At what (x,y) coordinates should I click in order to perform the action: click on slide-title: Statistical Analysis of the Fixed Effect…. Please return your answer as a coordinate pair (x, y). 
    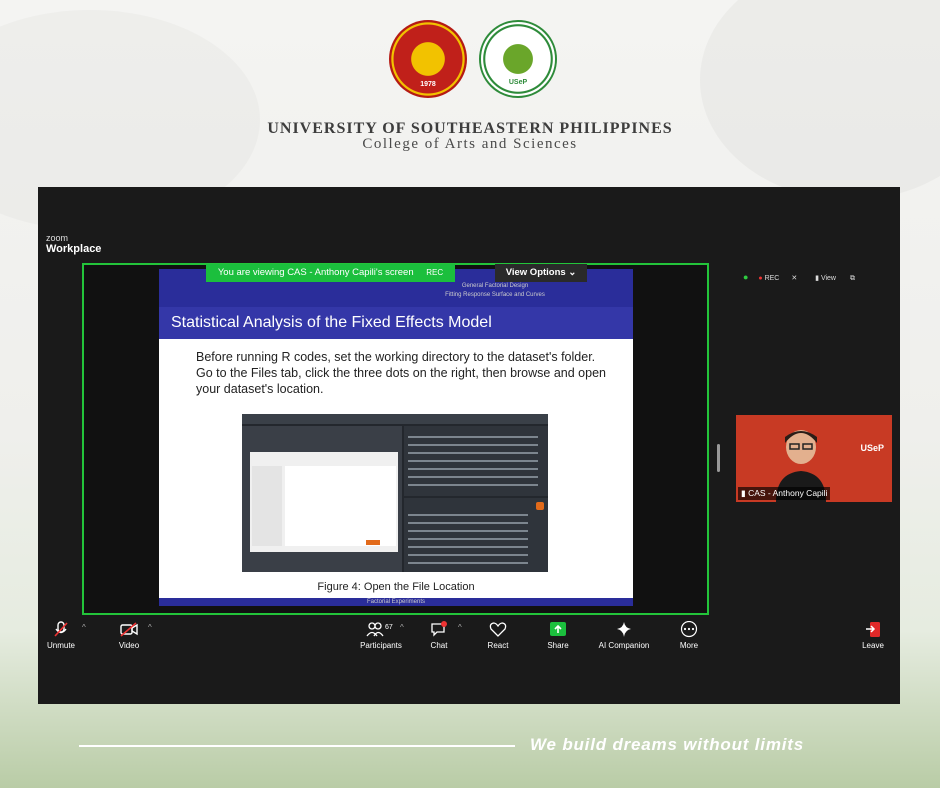
    Looking at the image, I should click on (396, 323).